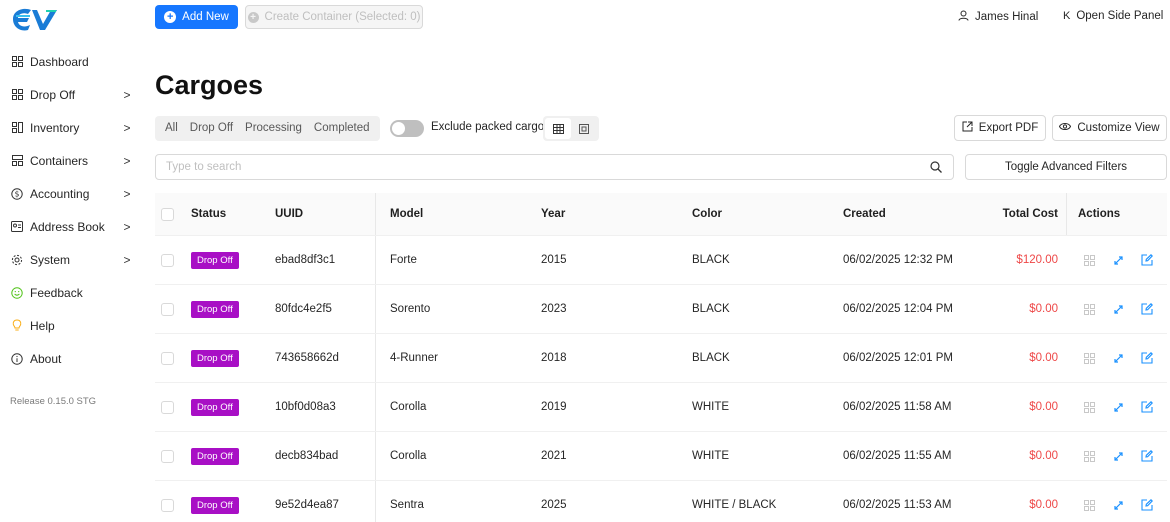 The height and width of the screenshot is (522, 1170). I want to click on cell-model: Corolla, so click(408, 456).